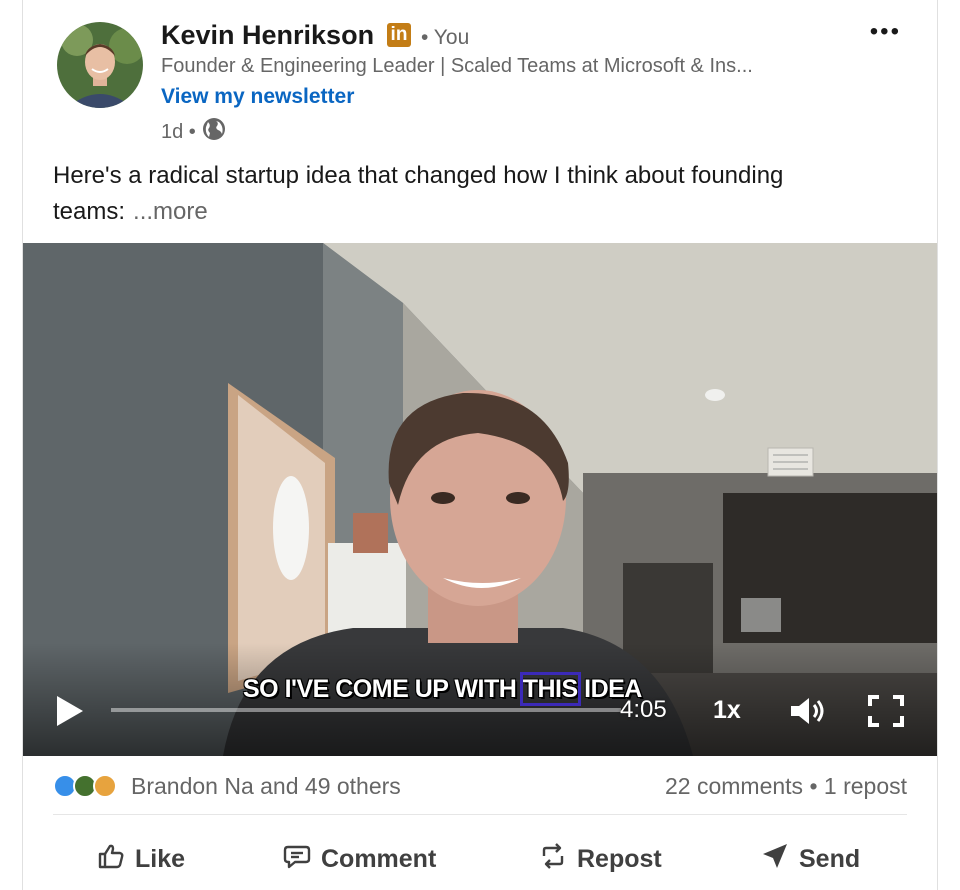  I want to click on video-progress-bar, so click(366, 710).